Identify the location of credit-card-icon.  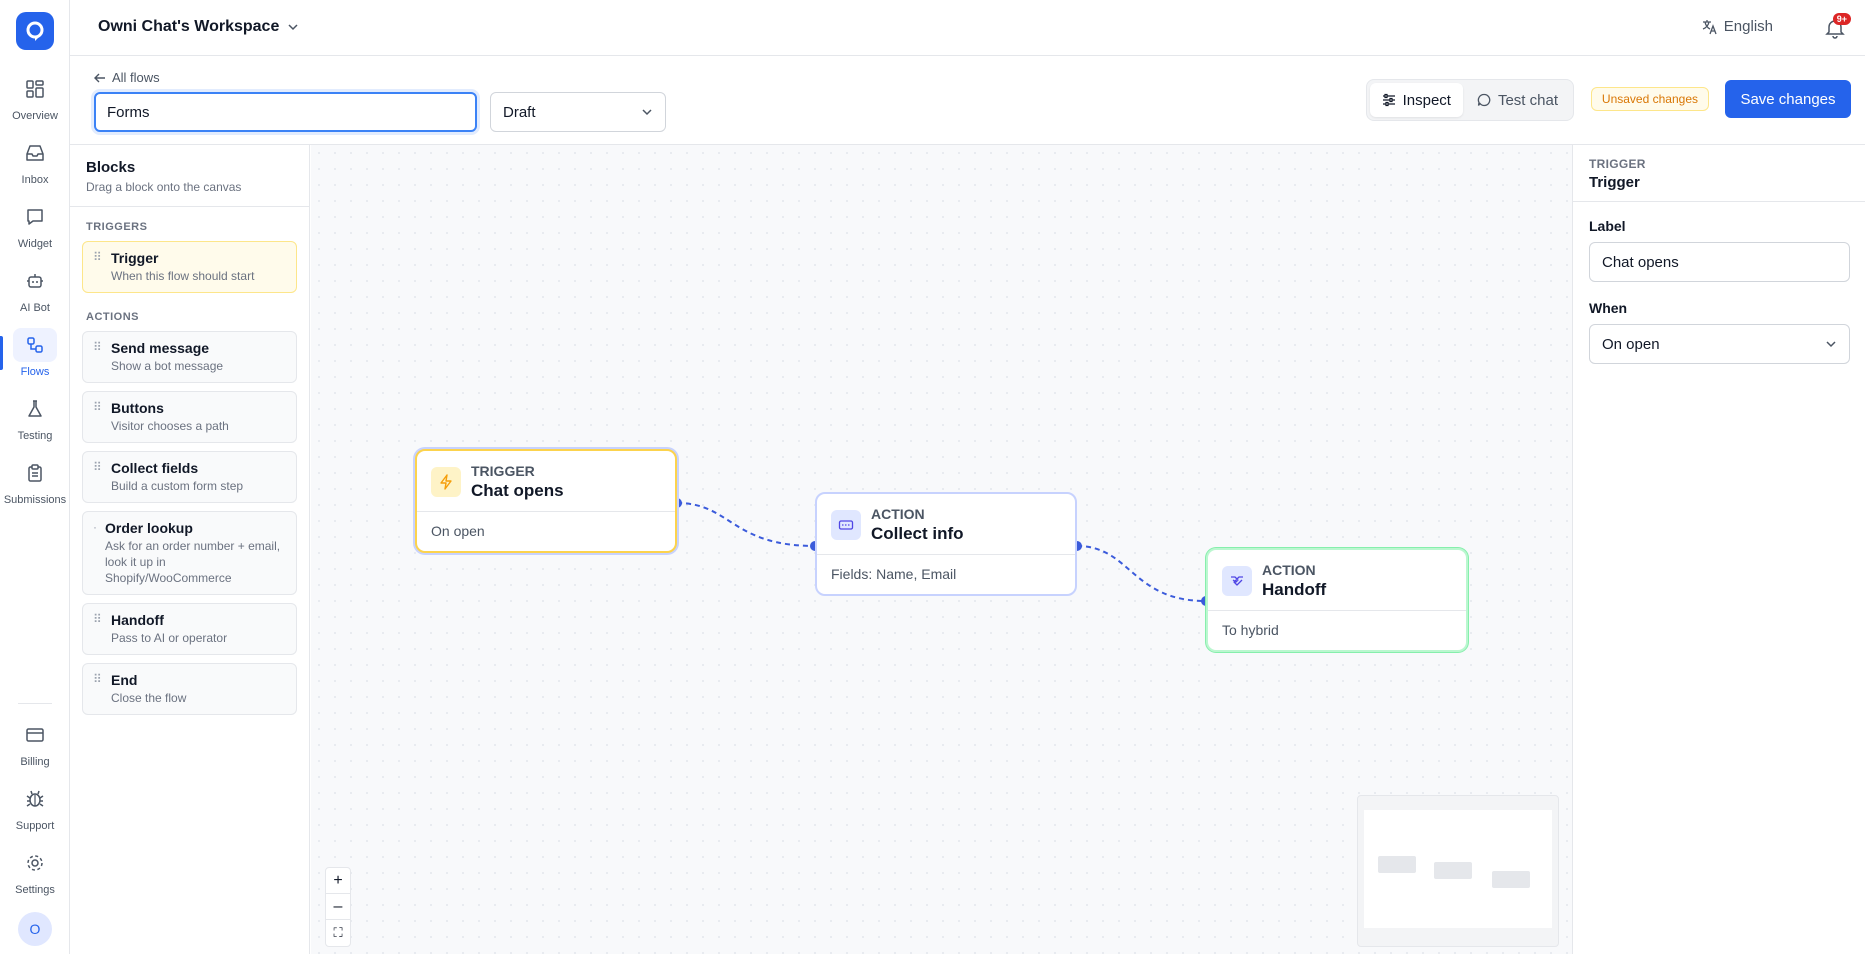
(35, 735).